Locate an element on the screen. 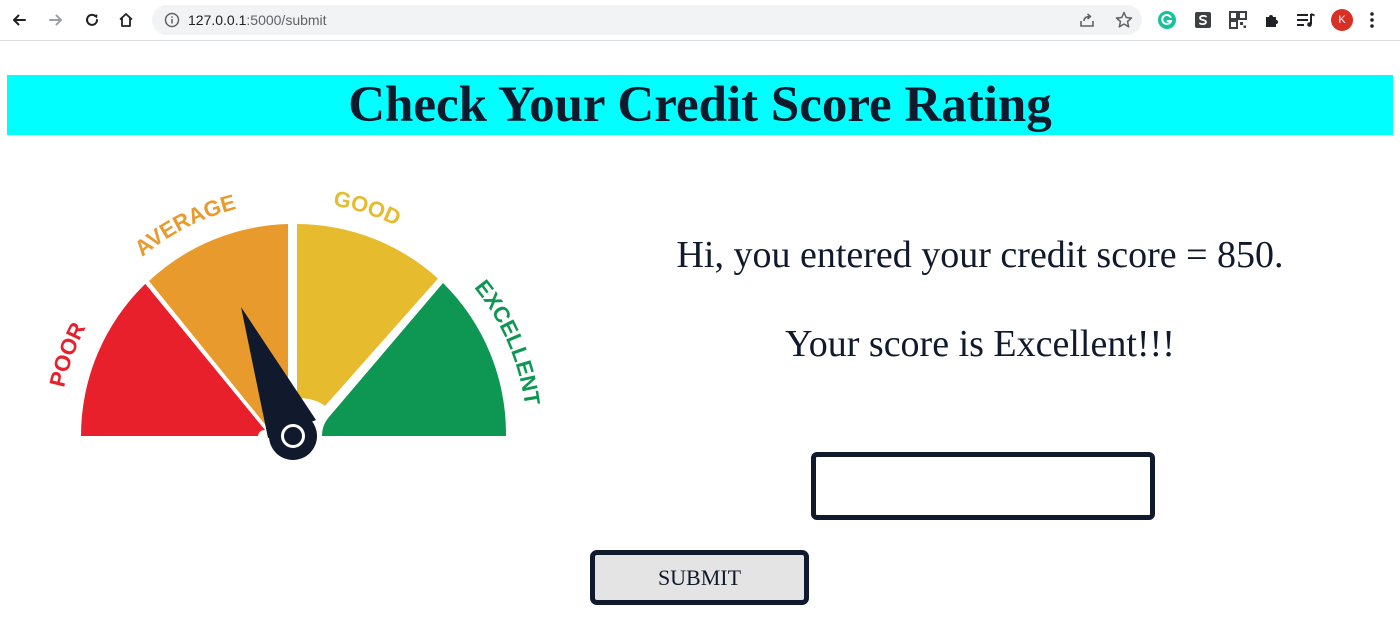 The height and width of the screenshot is (621, 1400). reload-button is located at coordinates (92, 20).